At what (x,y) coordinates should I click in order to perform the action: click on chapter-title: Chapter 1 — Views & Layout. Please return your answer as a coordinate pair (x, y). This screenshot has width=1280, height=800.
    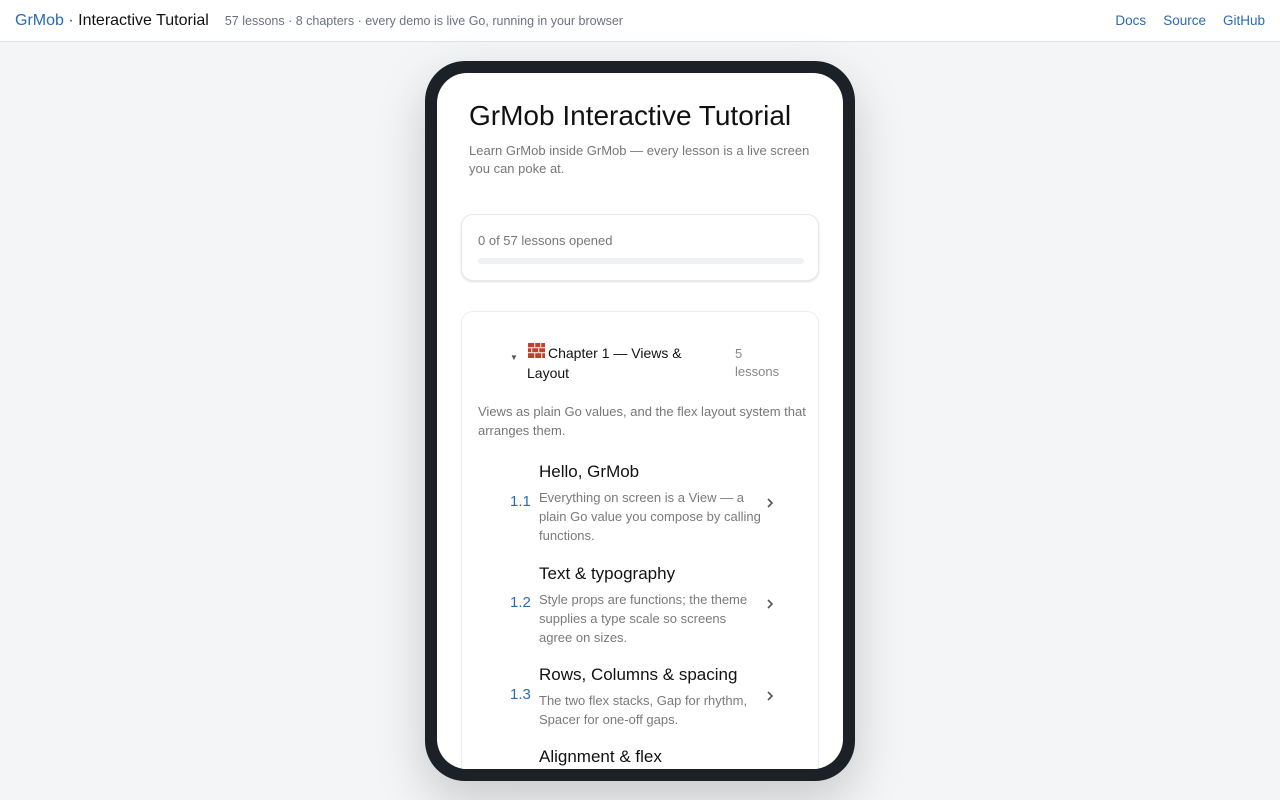
    Looking at the image, I should click on (604, 363).